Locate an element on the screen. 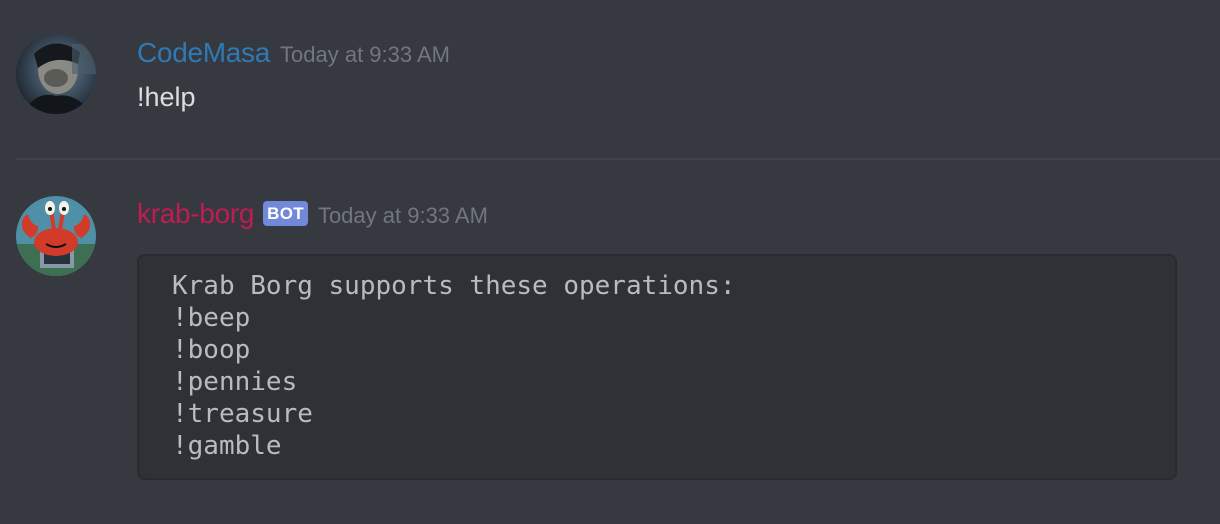 The height and width of the screenshot is (524, 1220). username: CodeMasa is located at coordinates (203, 53).